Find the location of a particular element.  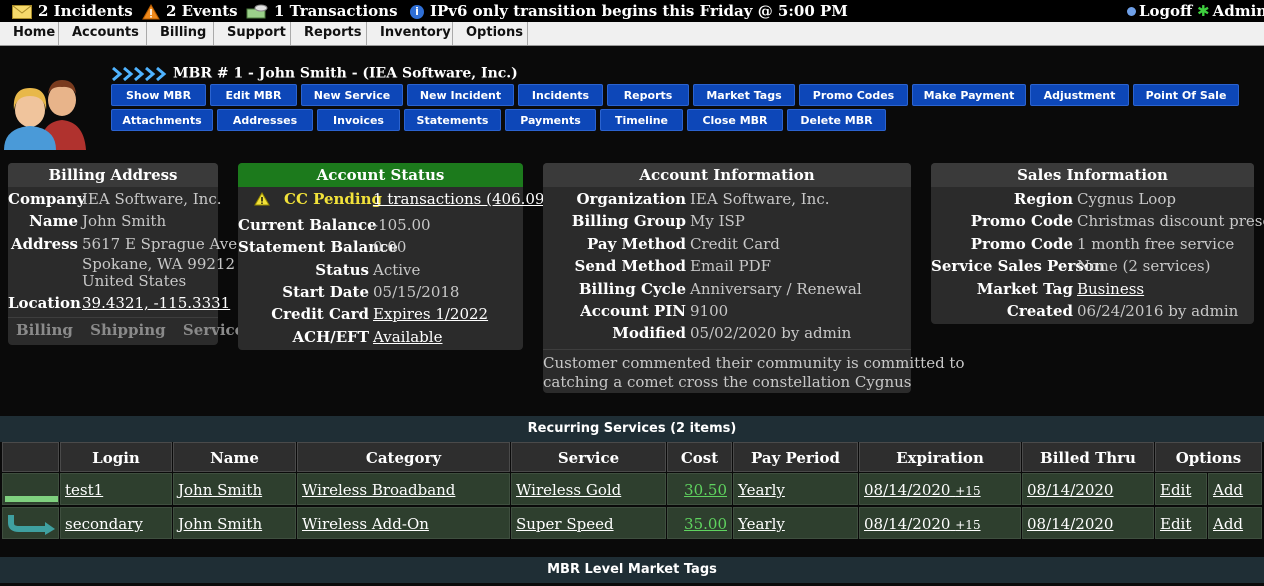

payments-button: Payments is located at coordinates (550, 120).